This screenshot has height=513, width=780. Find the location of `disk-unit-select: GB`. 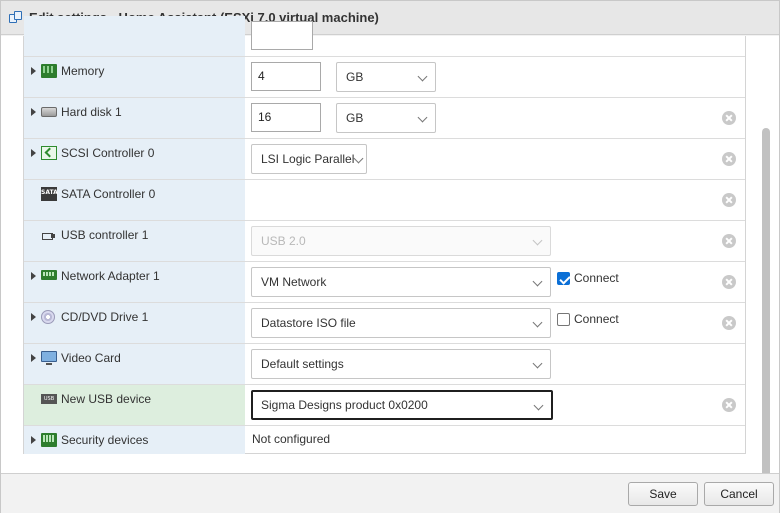

disk-unit-select: GB is located at coordinates (386, 118).